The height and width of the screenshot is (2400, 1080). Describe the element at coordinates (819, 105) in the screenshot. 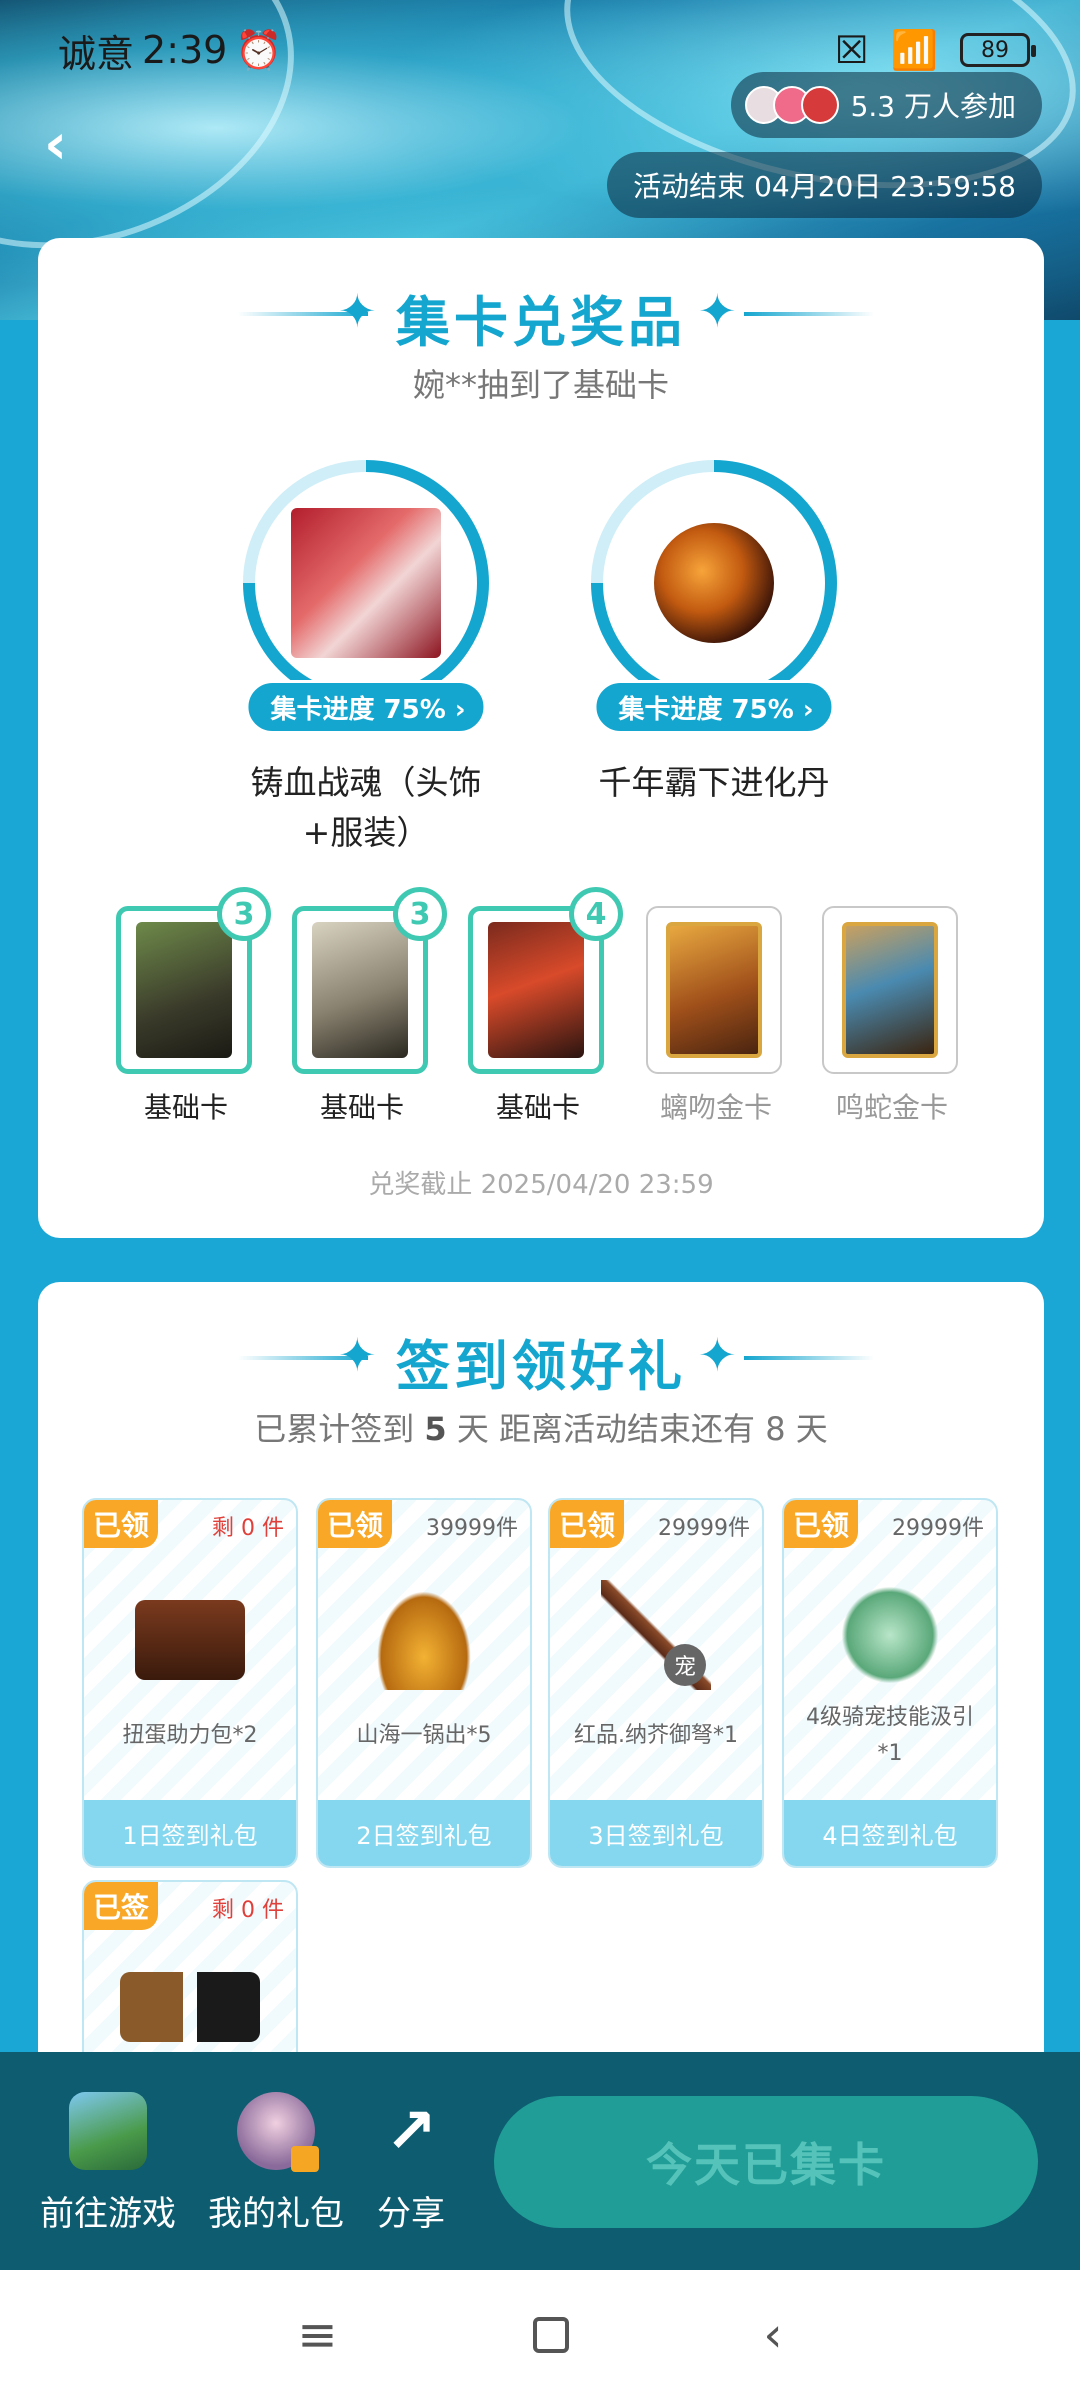

I see `avatar` at that location.